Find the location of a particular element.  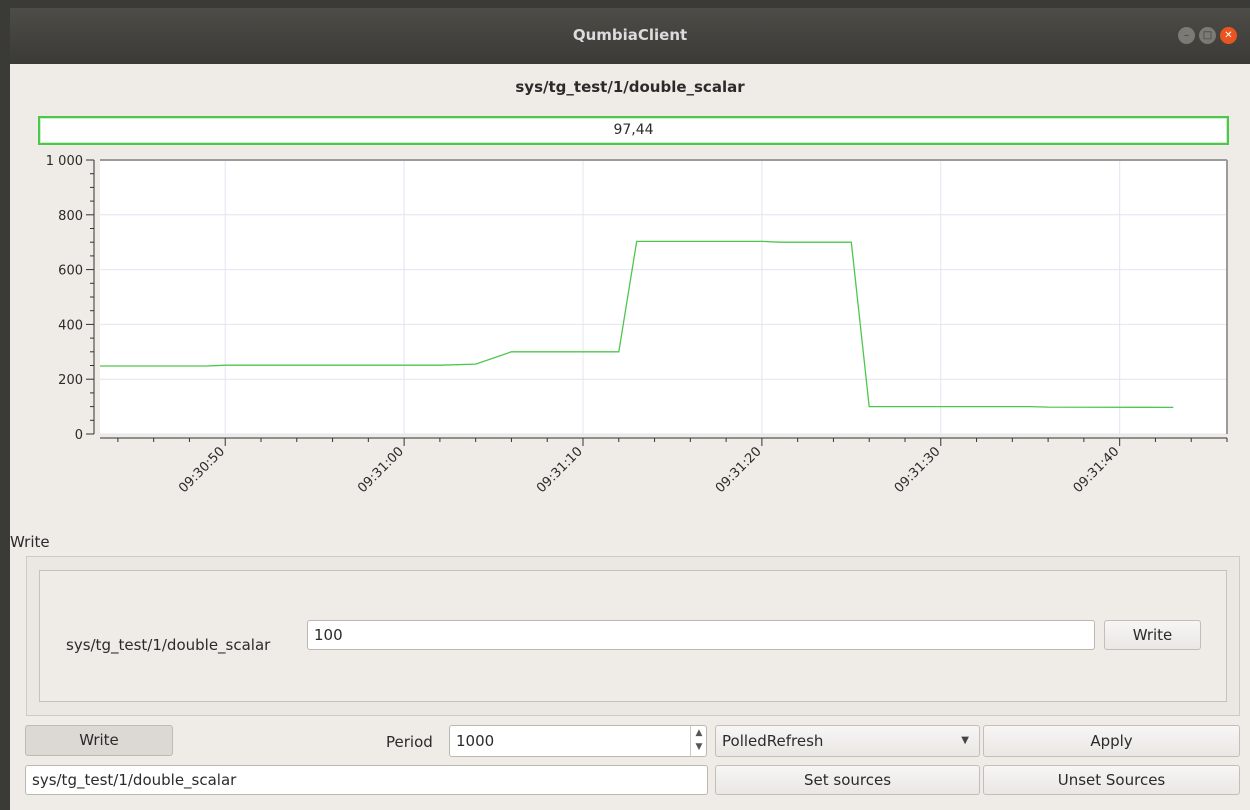

write-button: Write is located at coordinates (1152, 635).